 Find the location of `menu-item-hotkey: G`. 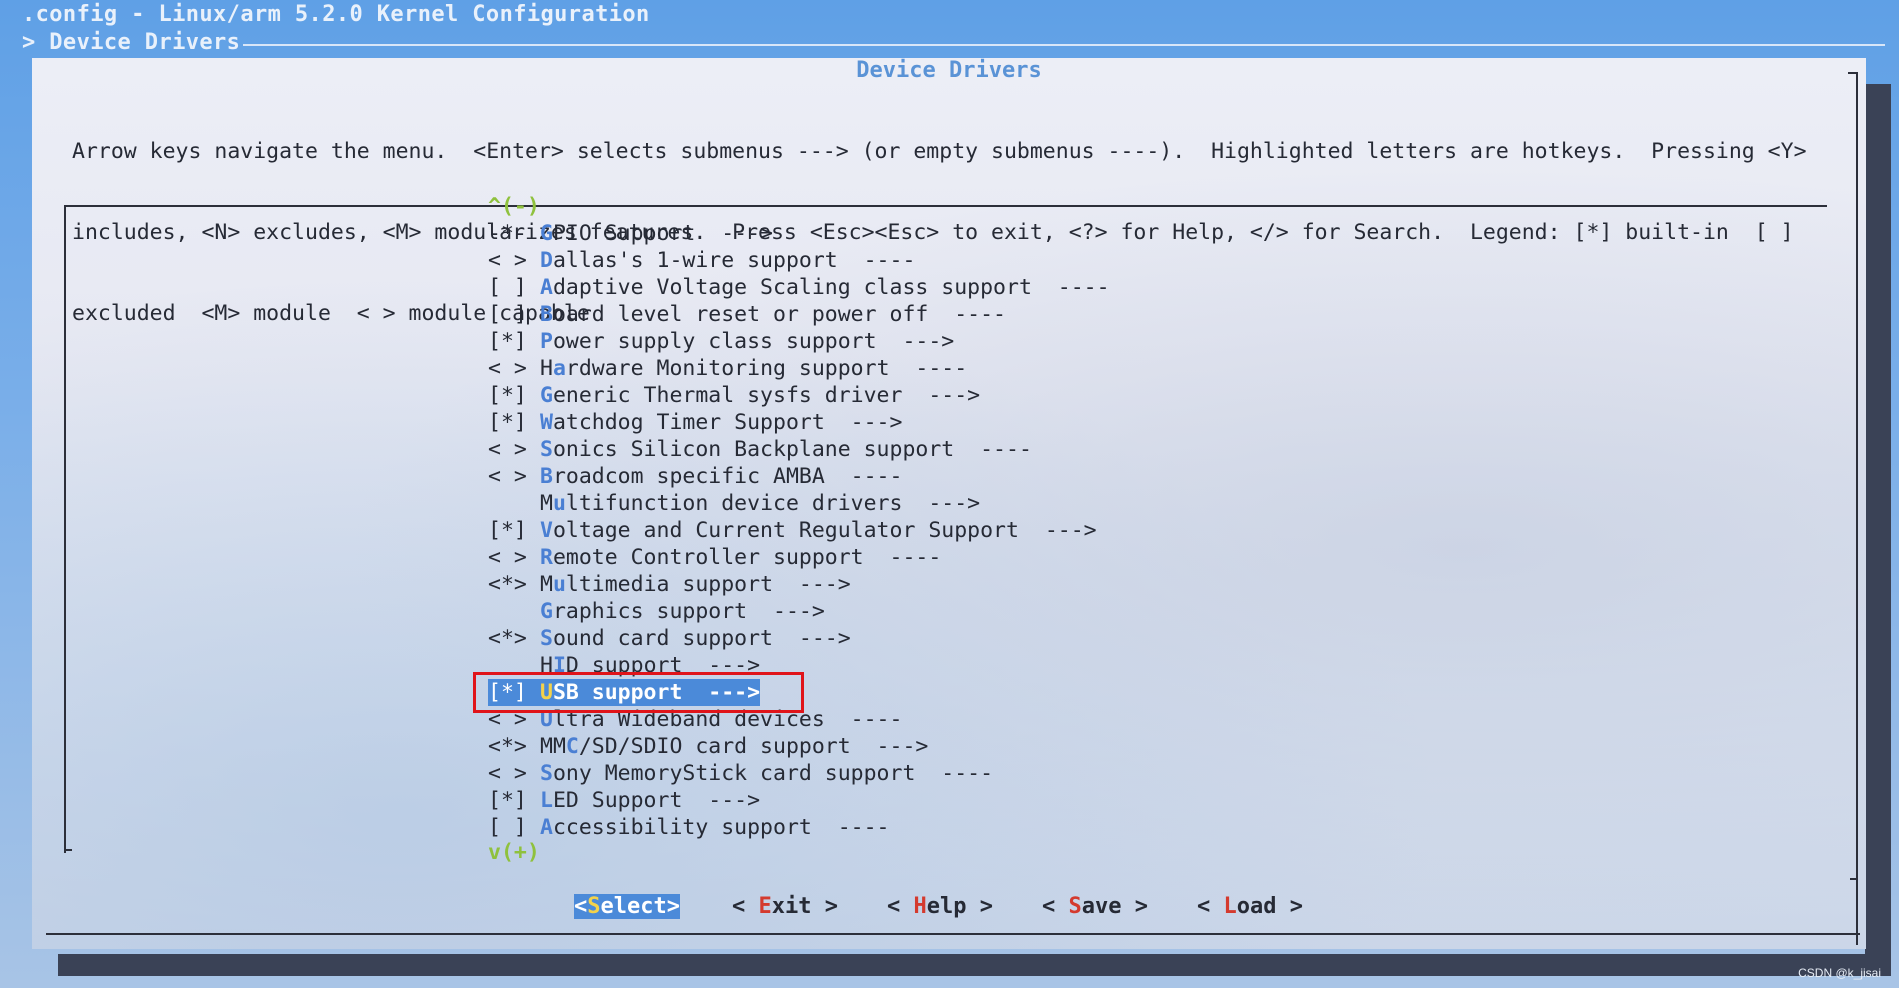

menu-item-hotkey: G is located at coordinates (546, 233).